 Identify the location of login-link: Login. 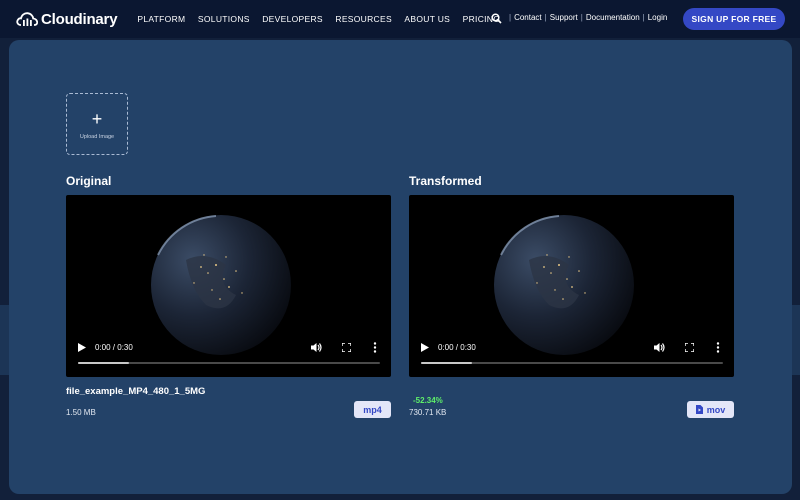
(658, 17).